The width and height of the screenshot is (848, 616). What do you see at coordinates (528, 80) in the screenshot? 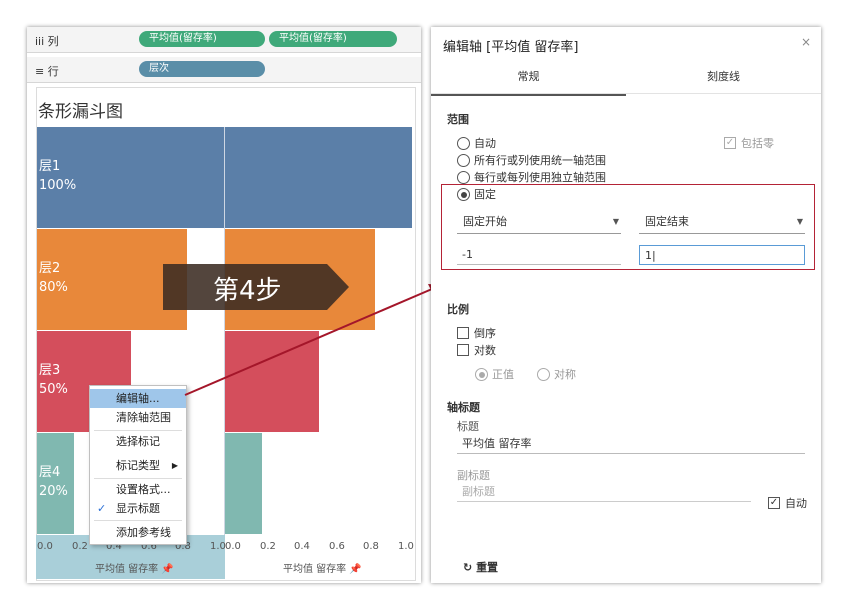
I see `tab-general: 常规` at bounding box center [528, 80].